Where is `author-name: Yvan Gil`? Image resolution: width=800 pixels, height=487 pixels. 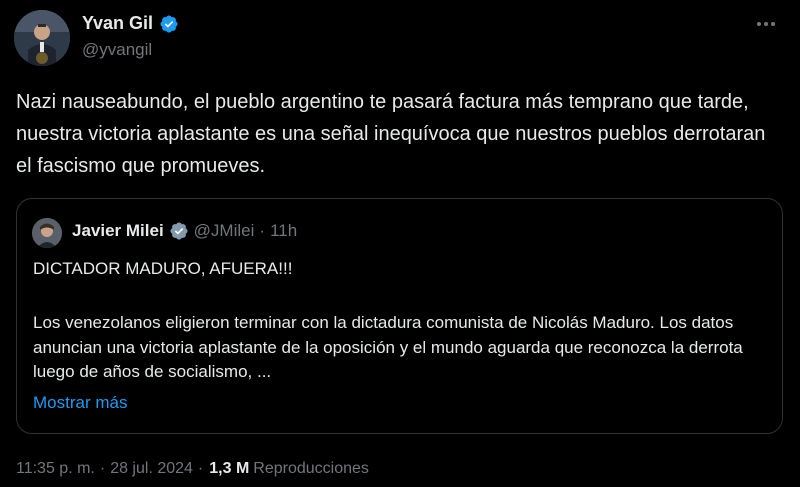 author-name: Yvan Gil is located at coordinates (117, 23).